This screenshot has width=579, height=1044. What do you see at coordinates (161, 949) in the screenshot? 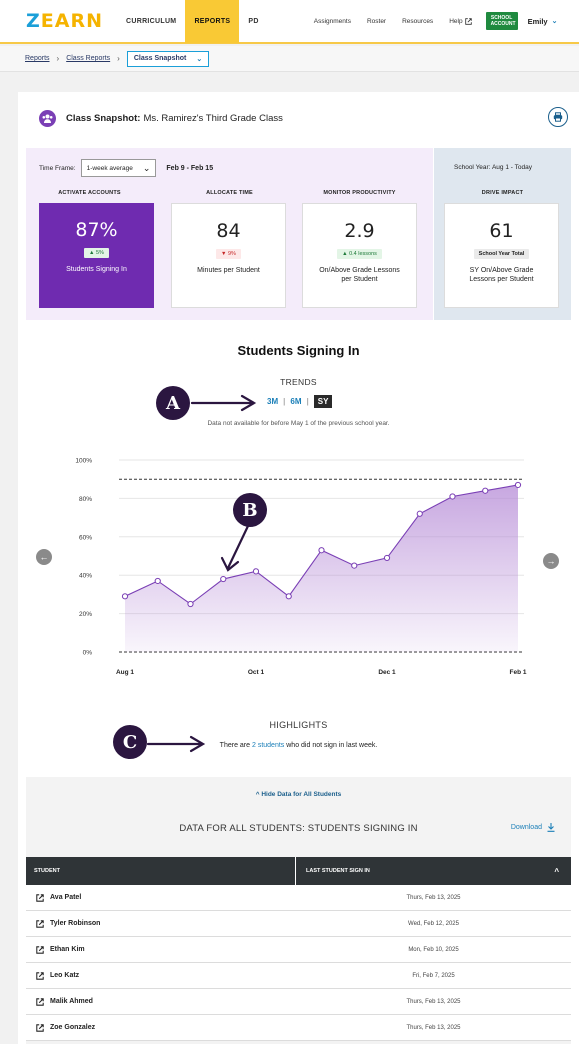
I see `student-name-link: Ethan Kim` at bounding box center [161, 949].